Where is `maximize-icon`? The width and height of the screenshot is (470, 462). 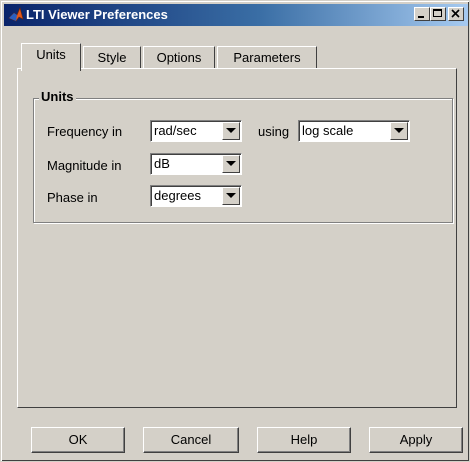
maximize-icon is located at coordinates (437, 13).